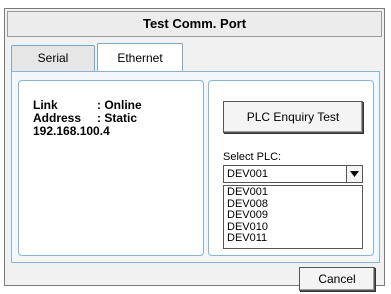  I want to click on list-item: DEV009, so click(294, 215).